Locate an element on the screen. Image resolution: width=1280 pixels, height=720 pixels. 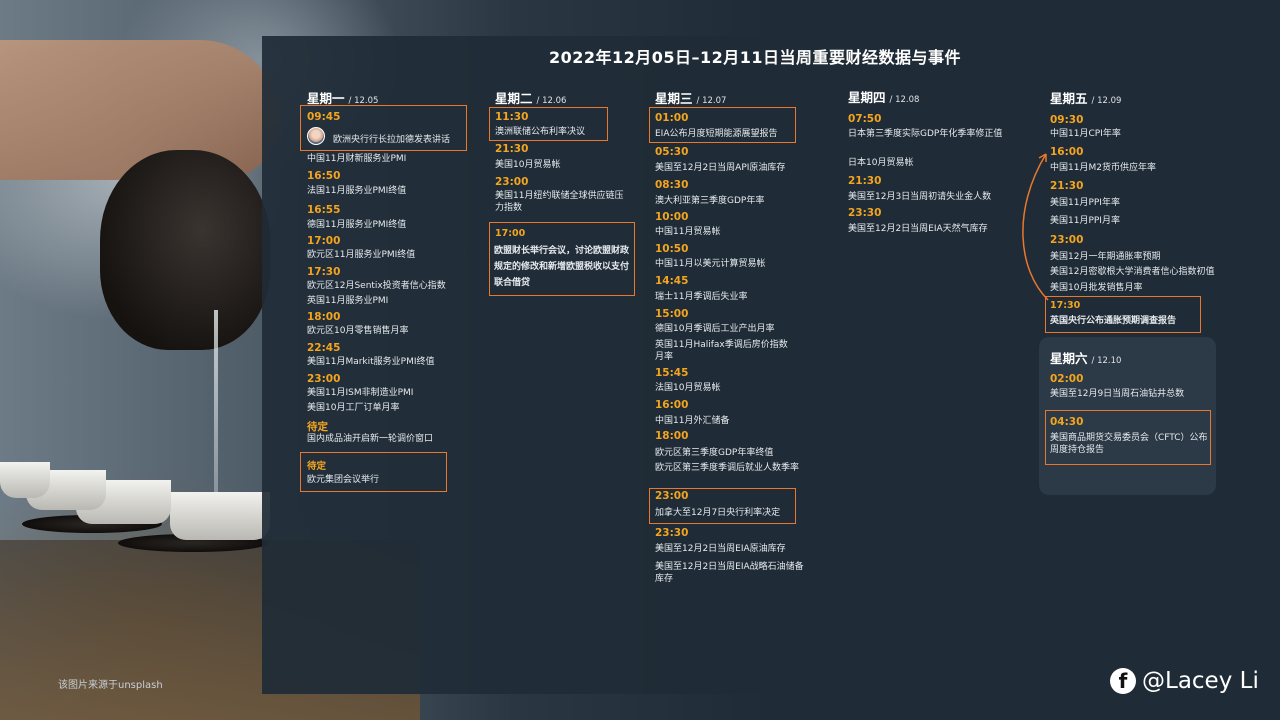
event-text: 美国至12月2日当周EIA战略石油储备库存 is located at coordinates (729, 573).